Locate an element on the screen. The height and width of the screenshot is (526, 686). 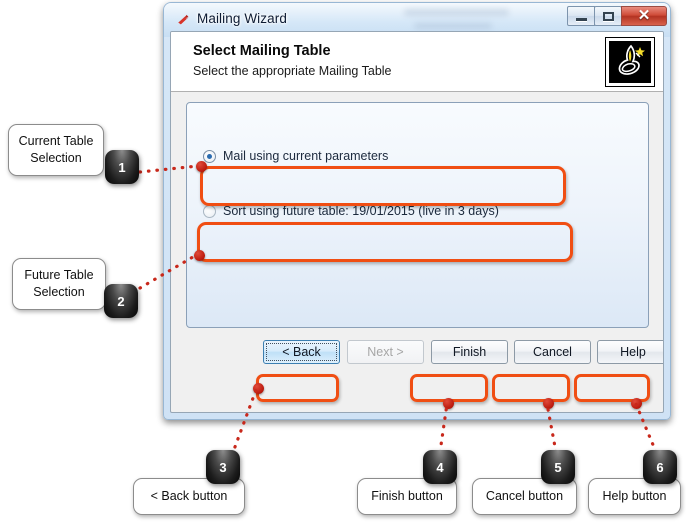
badge-number: 1 is located at coordinates (122, 167).